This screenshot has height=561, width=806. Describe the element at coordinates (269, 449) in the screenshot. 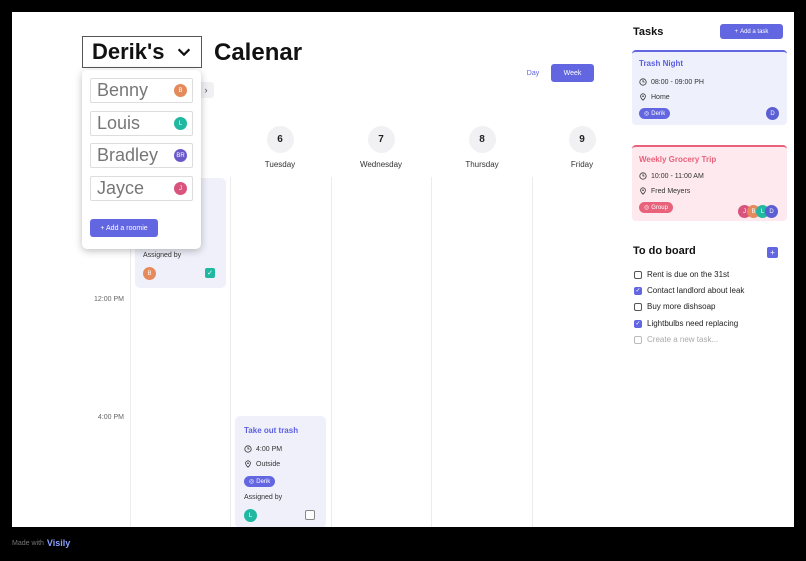

I see `event-time-text: 4:00 PM` at that location.